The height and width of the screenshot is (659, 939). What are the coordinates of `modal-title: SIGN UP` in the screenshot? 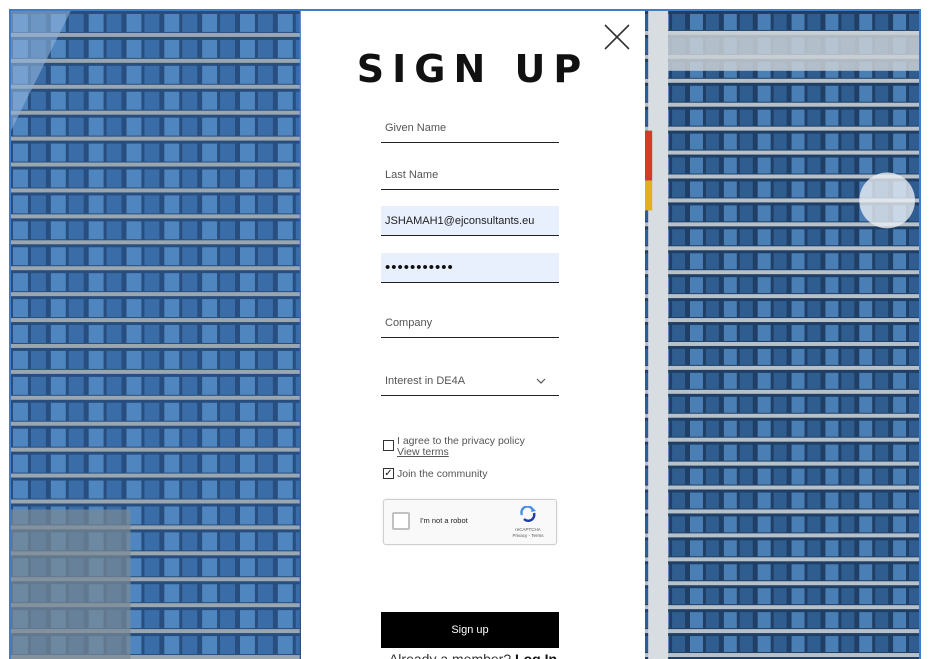 It's located at (473, 69).